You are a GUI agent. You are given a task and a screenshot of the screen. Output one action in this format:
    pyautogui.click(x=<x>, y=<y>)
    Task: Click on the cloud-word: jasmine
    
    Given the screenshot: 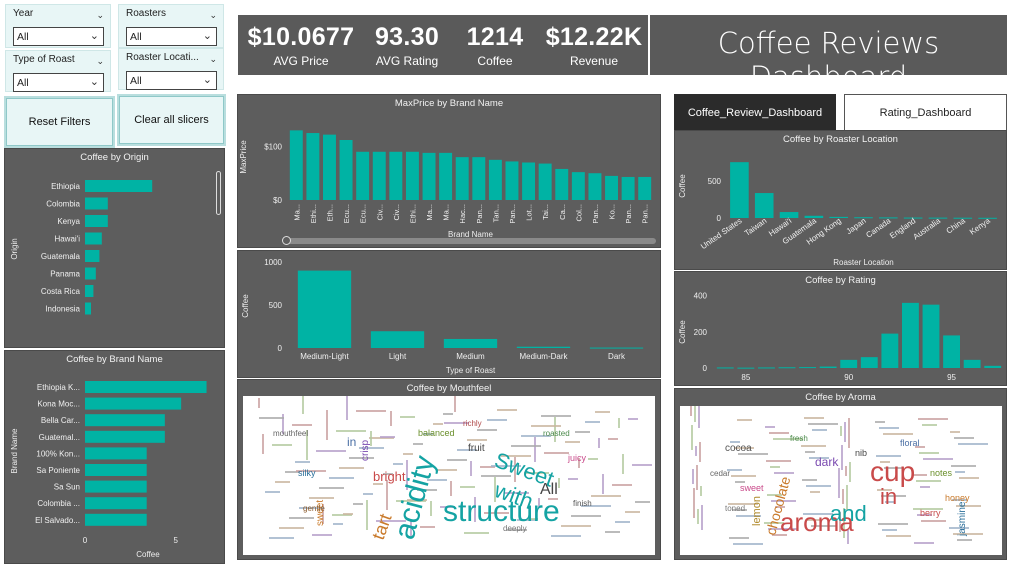 What is the action you would take?
    pyautogui.click(x=962, y=519)
    